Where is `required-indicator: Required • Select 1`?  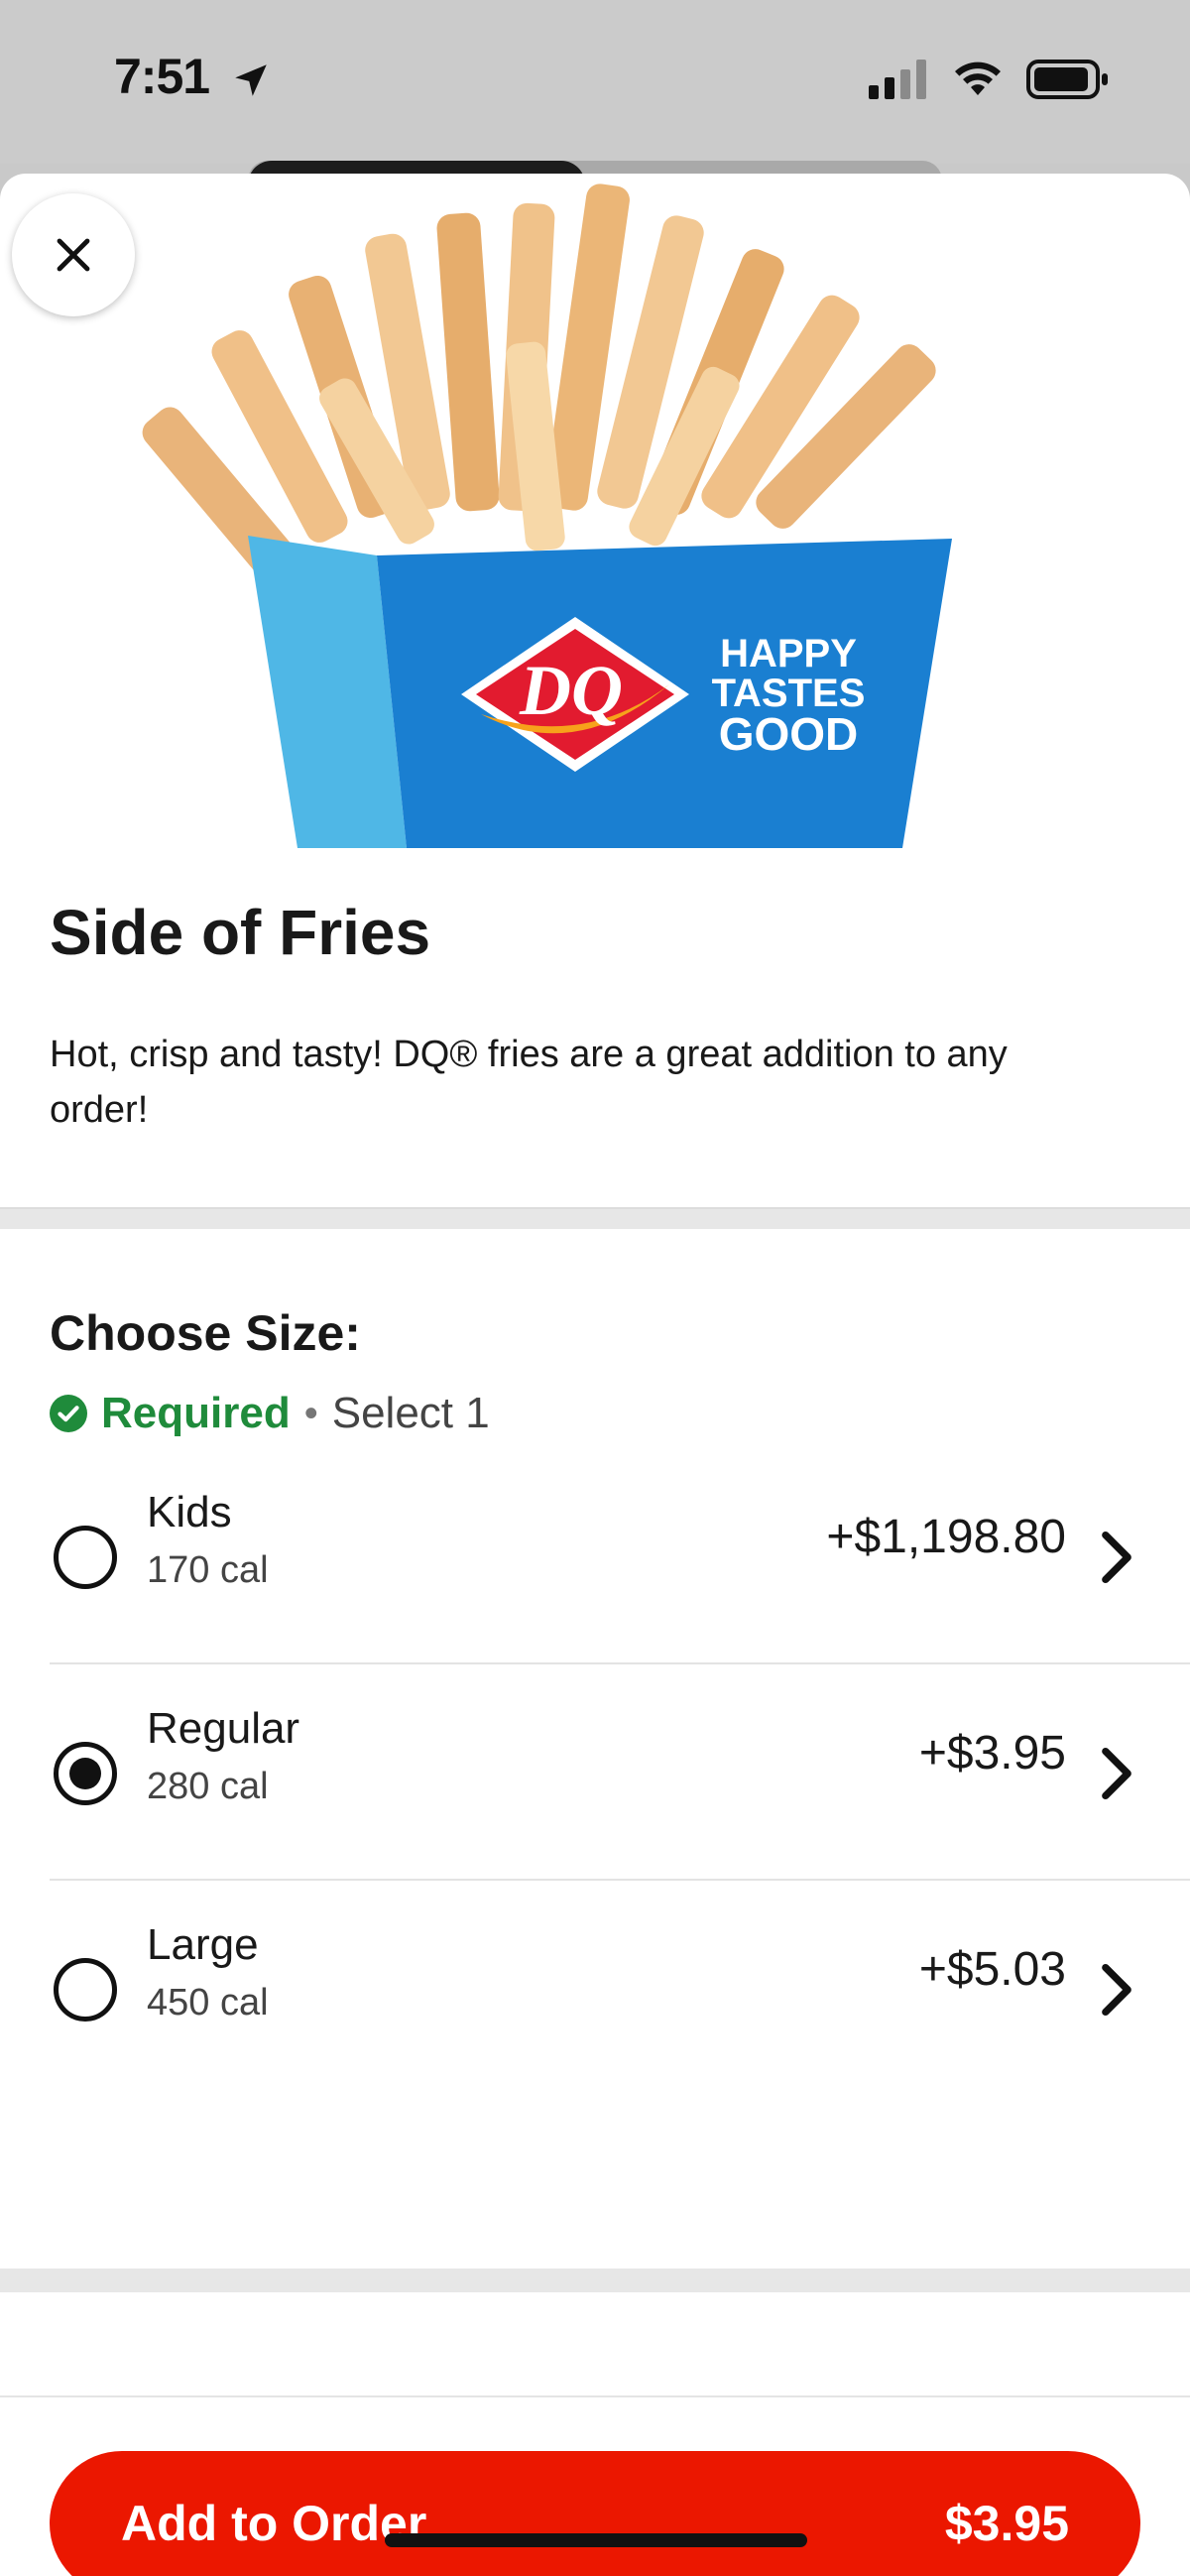
required-indicator: Required • Select 1 is located at coordinates (270, 1413).